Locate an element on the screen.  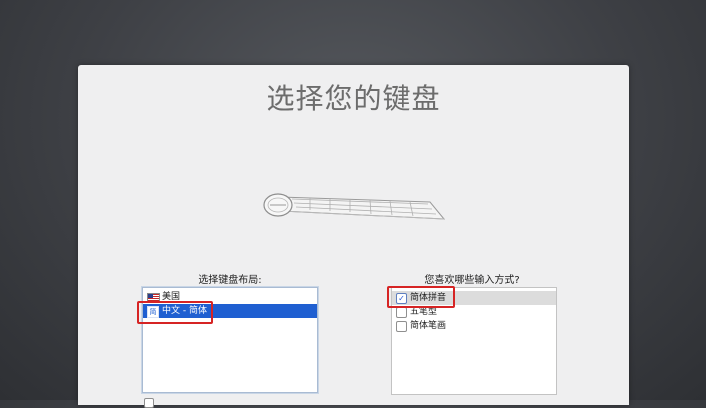
checkbox-checked-icon: ✓ is located at coordinates (401, 298).